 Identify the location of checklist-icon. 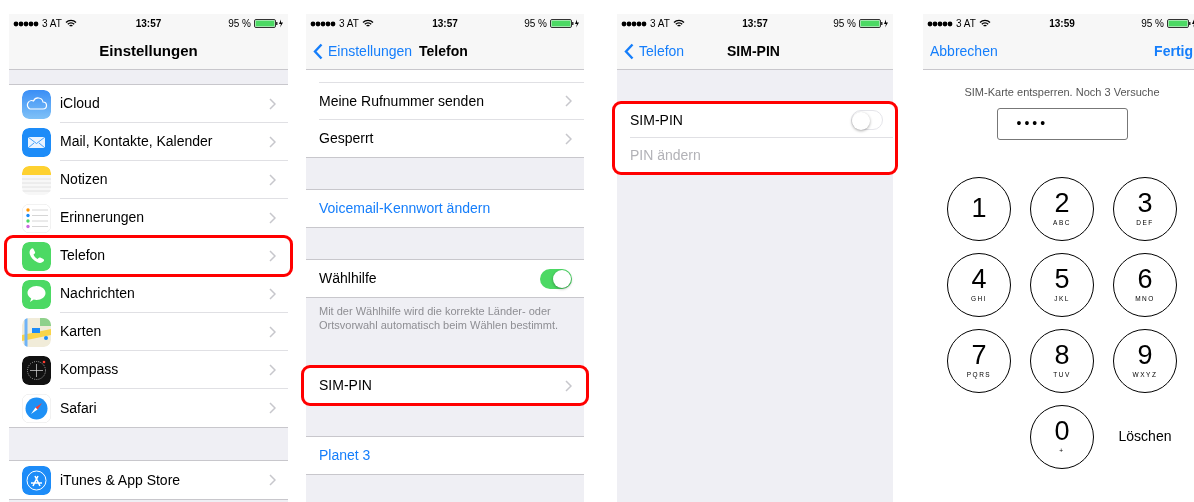
(36, 218).